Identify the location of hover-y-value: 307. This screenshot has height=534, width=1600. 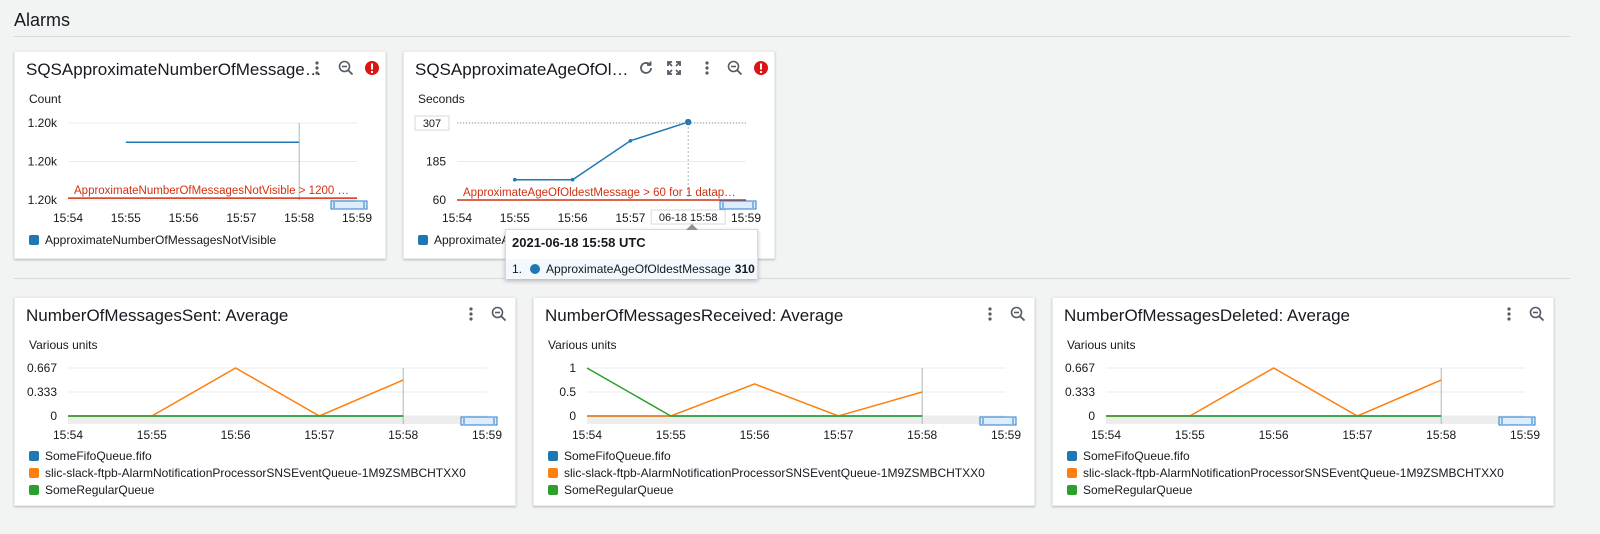
(432, 124).